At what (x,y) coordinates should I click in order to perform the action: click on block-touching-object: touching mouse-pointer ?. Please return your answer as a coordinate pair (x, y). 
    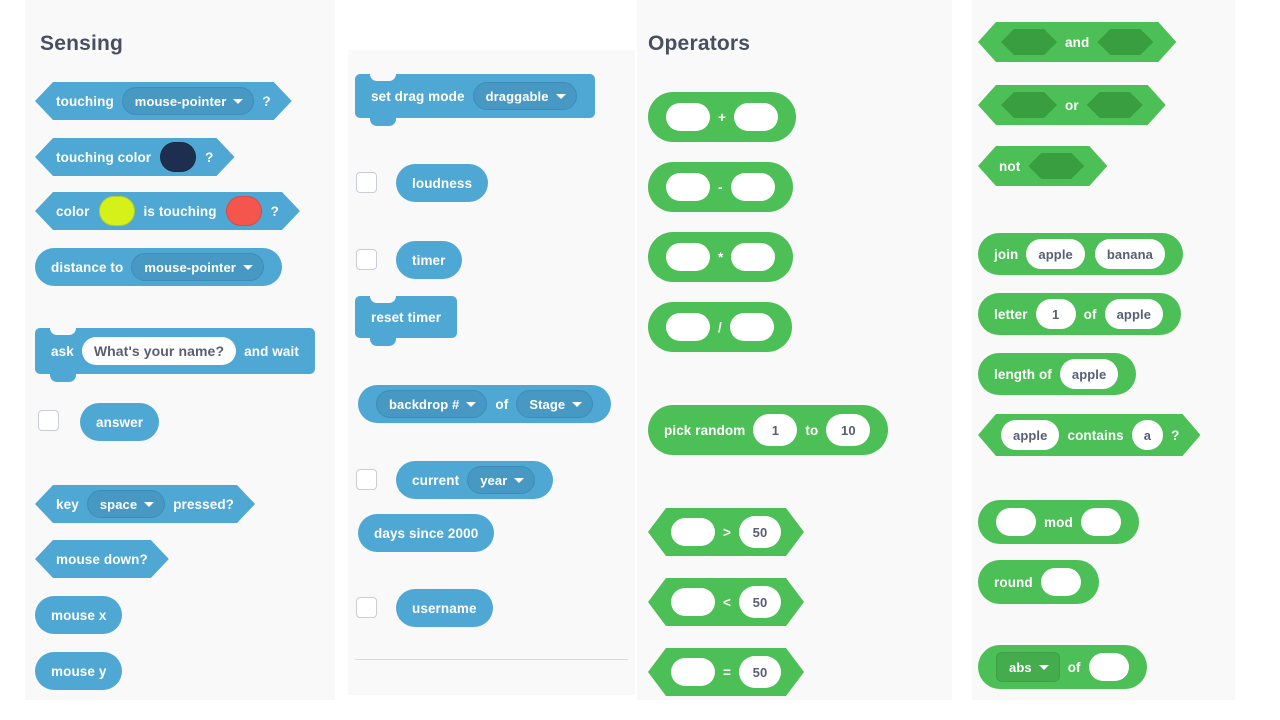
    Looking at the image, I should click on (163, 101).